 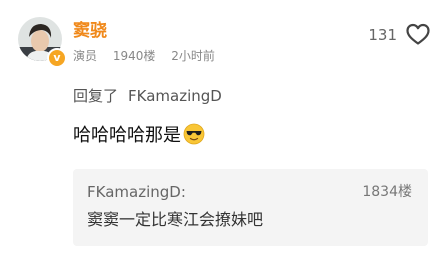 What do you see at coordinates (387, 192) in the screenshot?
I see `quoted-floor-number: 1834楼` at bounding box center [387, 192].